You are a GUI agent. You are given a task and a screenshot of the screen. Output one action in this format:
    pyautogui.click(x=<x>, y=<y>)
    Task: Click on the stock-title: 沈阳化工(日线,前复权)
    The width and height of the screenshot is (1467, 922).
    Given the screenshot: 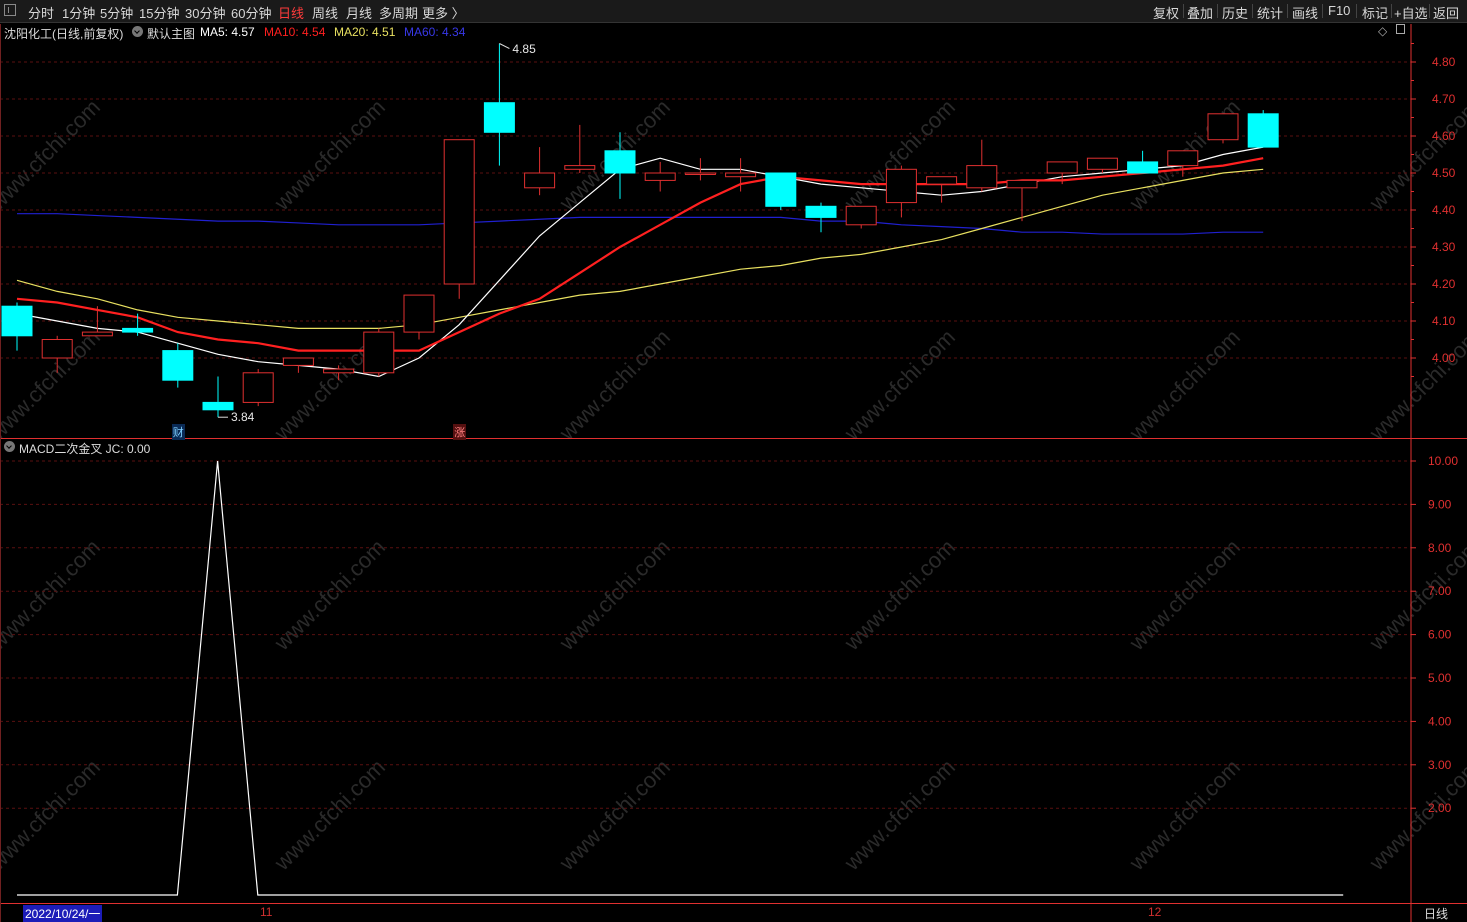 What is the action you would take?
    pyautogui.click(x=63, y=33)
    